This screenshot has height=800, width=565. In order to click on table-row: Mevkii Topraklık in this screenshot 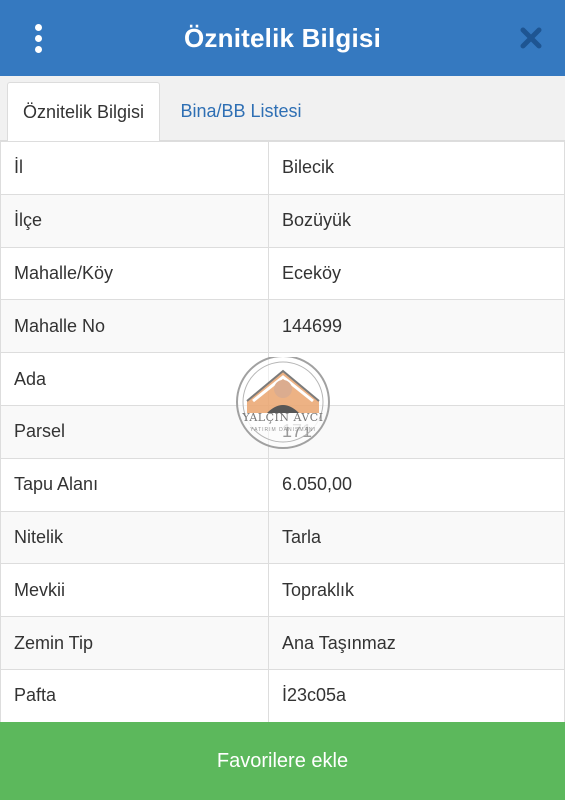, I will do `click(282, 590)`.